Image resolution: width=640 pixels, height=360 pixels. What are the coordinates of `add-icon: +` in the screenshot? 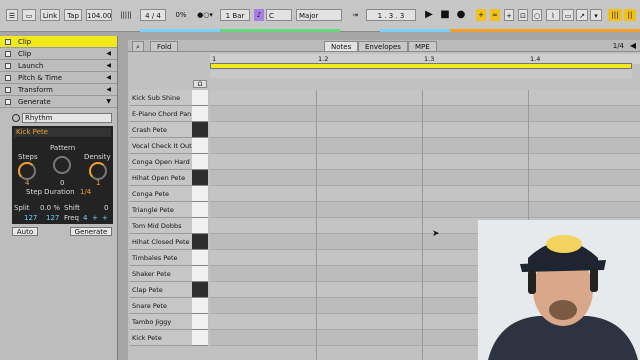 It's located at (481, 15).